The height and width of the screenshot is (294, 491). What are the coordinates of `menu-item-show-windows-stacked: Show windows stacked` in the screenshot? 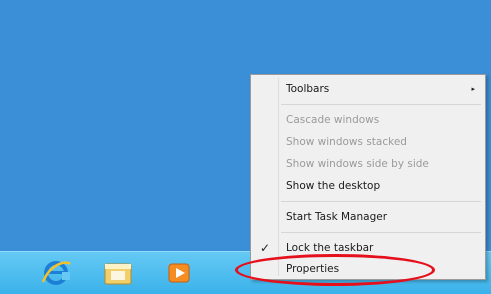 It's located at (368, 142).